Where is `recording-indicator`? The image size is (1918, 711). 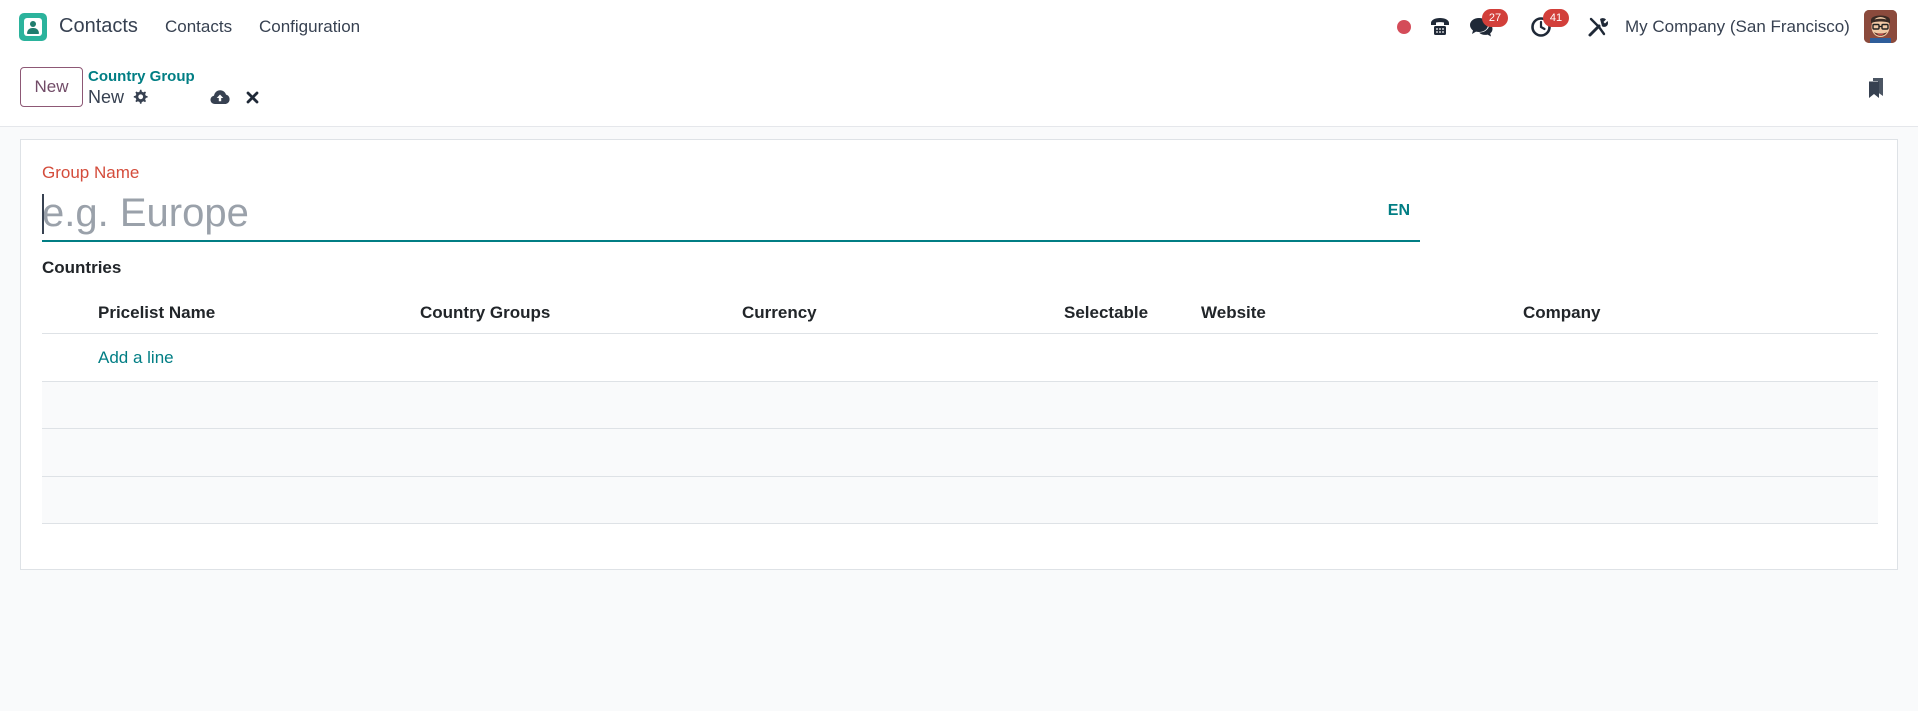 recording-indicator is located at coordinates (1404, 27).